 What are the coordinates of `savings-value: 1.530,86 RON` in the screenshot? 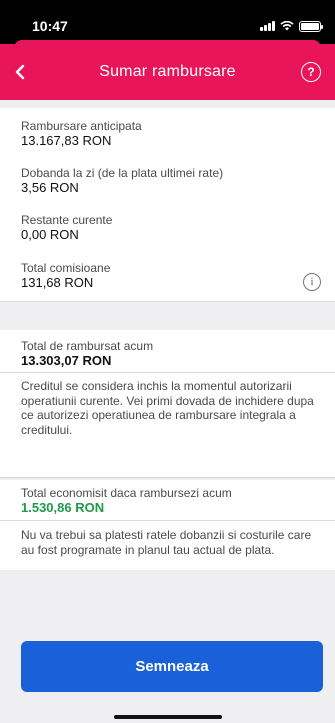 It's located at (63, 507).